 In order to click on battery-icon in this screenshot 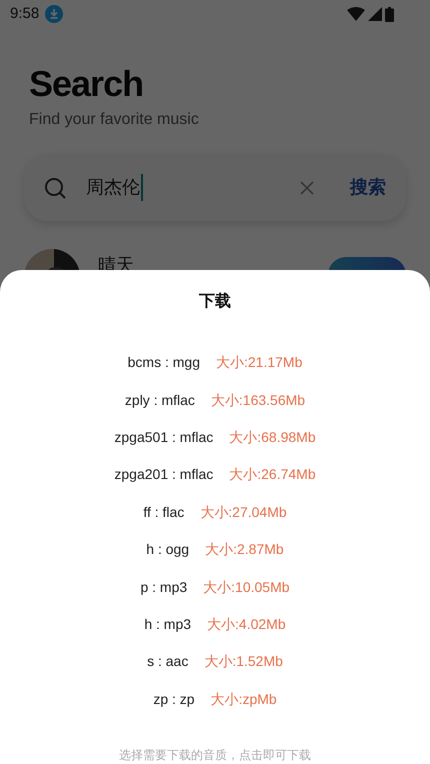, I will do `click(389, 14)`.